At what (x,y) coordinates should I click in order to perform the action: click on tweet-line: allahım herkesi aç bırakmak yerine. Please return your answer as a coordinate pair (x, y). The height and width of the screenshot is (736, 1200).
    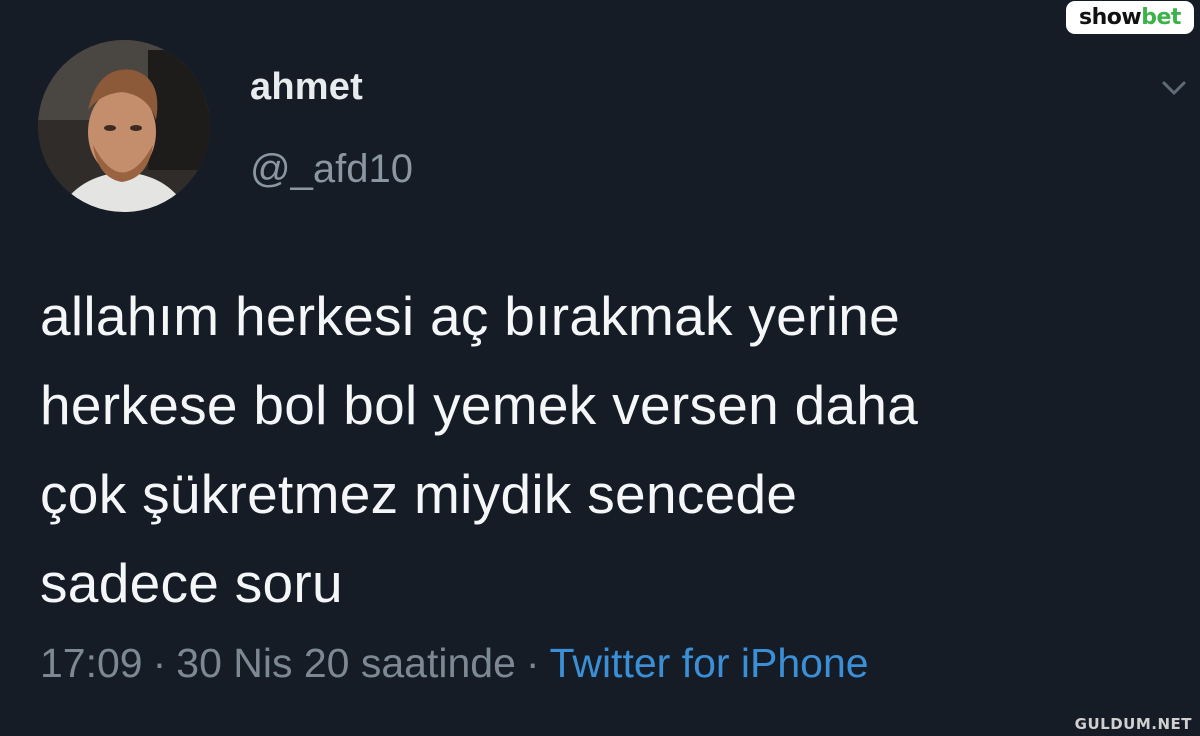
    Looking at the image, I should click on (470, 316).